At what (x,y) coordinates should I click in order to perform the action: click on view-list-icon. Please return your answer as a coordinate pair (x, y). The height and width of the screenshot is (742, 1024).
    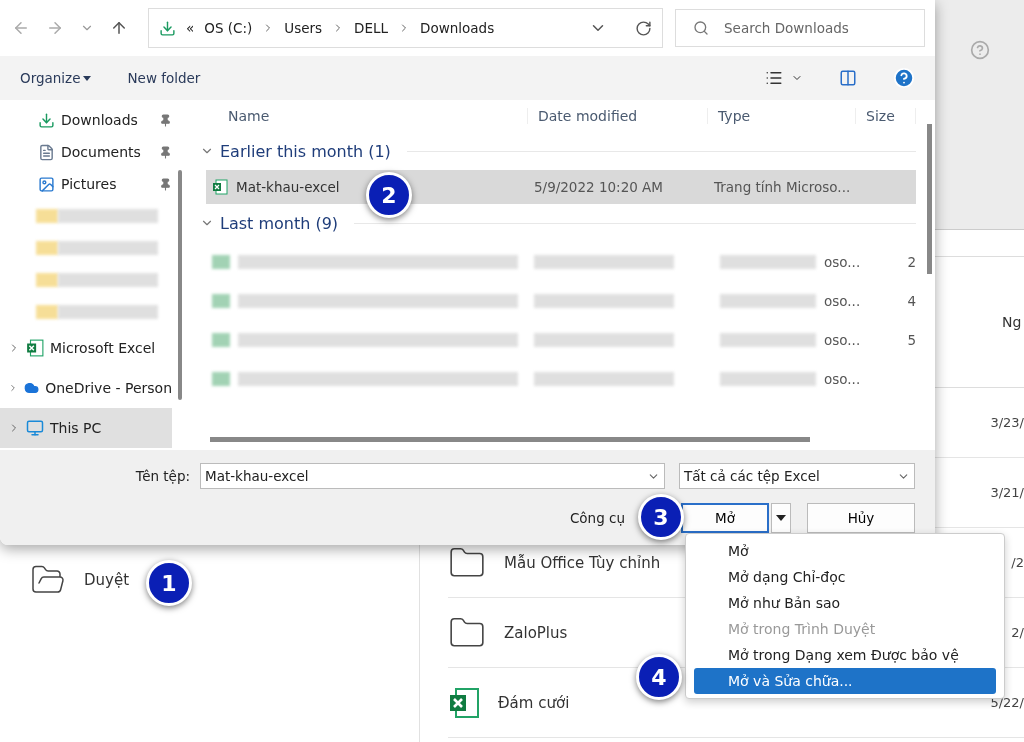
    Looking at the image, I should click on (774, 78).